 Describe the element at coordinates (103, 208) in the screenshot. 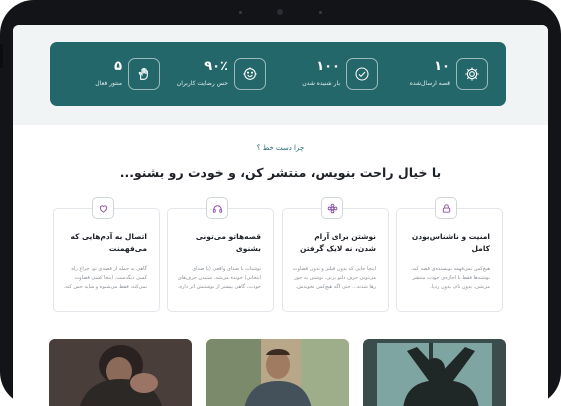

I see `heart-icon` at that location.